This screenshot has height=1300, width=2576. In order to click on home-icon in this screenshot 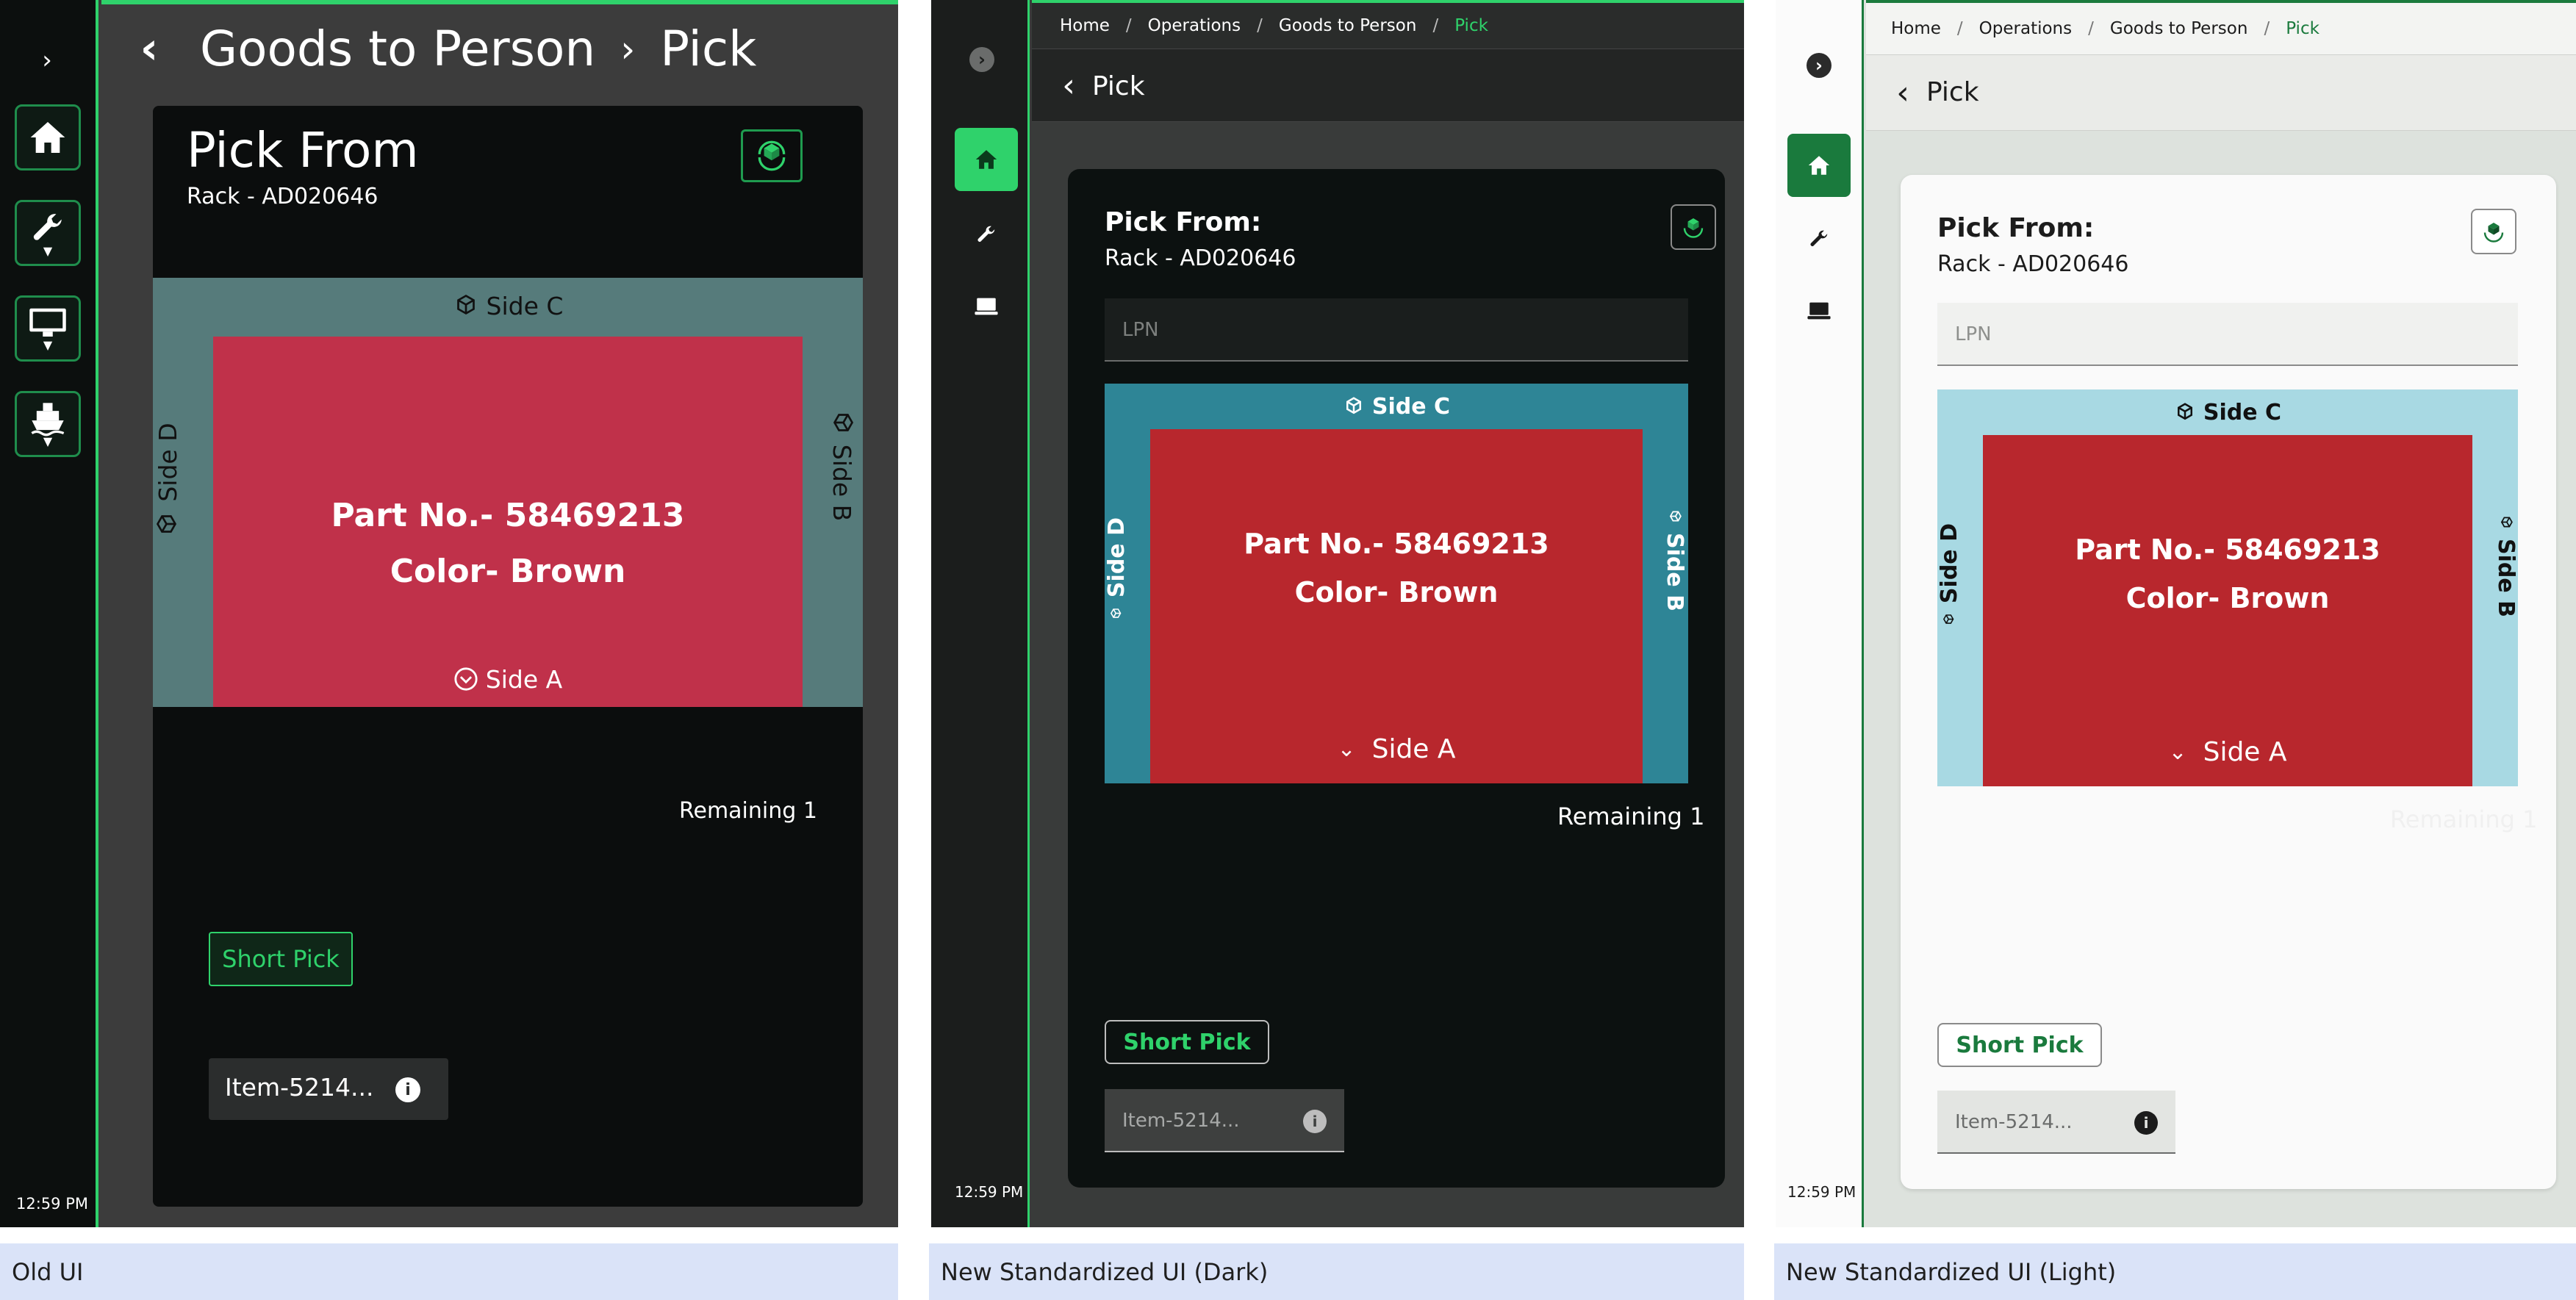, I will do `click(48, 137)`.